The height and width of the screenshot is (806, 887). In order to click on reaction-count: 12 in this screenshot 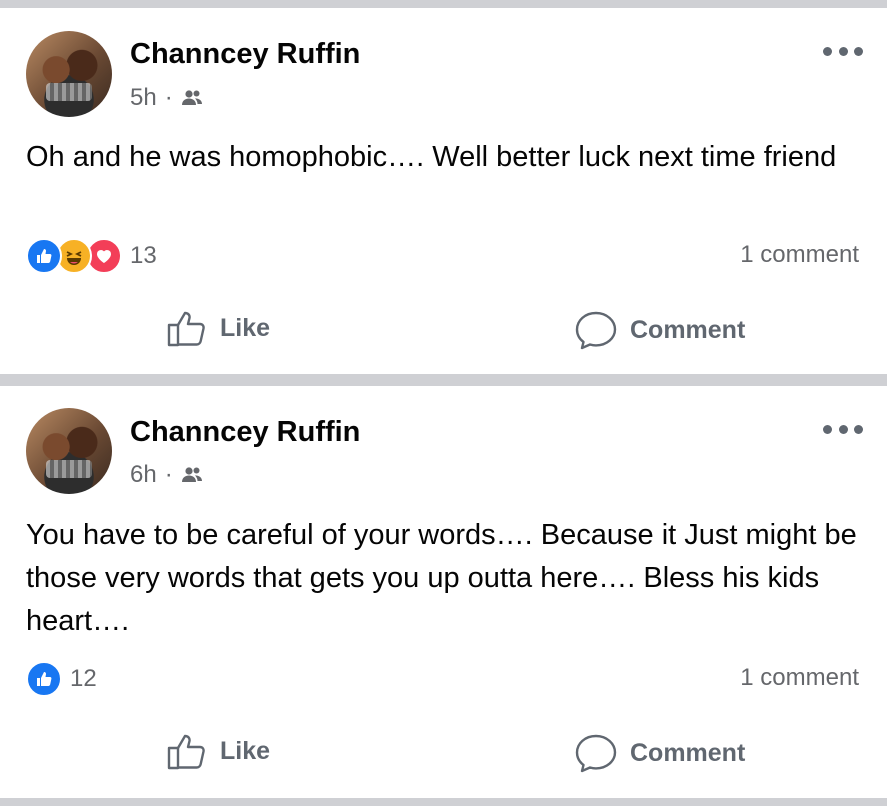, I will do `click(83, 678)`.